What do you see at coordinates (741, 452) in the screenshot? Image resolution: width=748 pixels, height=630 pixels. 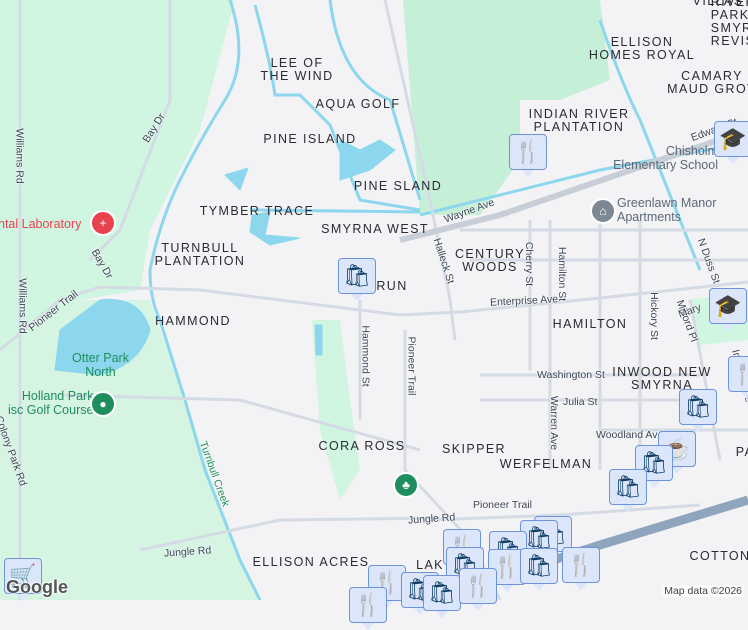 I see `neighborhood-label: PA` at bounding box center [741, 452].